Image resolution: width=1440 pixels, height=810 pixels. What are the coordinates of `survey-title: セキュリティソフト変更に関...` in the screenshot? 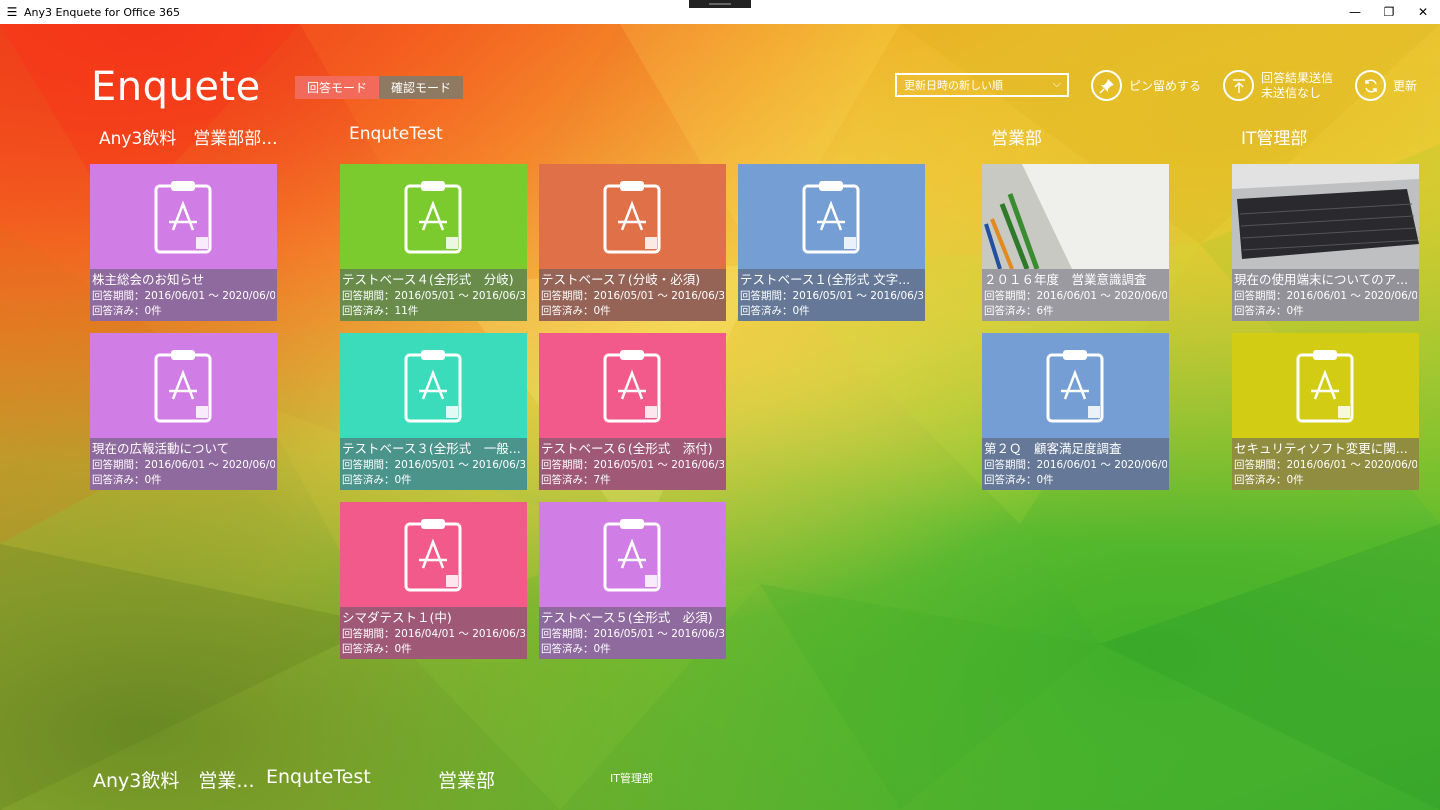 It's located at (1321, 448).